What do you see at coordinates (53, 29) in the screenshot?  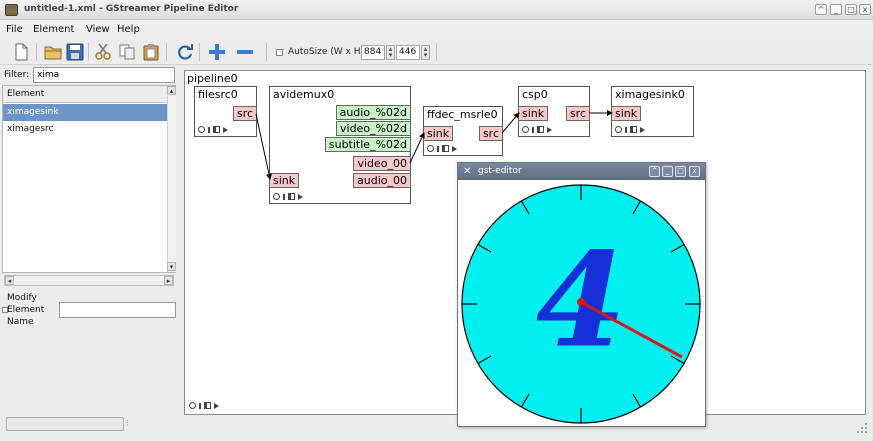 I see `menu-element: Element` at bounding box center [53, 29].